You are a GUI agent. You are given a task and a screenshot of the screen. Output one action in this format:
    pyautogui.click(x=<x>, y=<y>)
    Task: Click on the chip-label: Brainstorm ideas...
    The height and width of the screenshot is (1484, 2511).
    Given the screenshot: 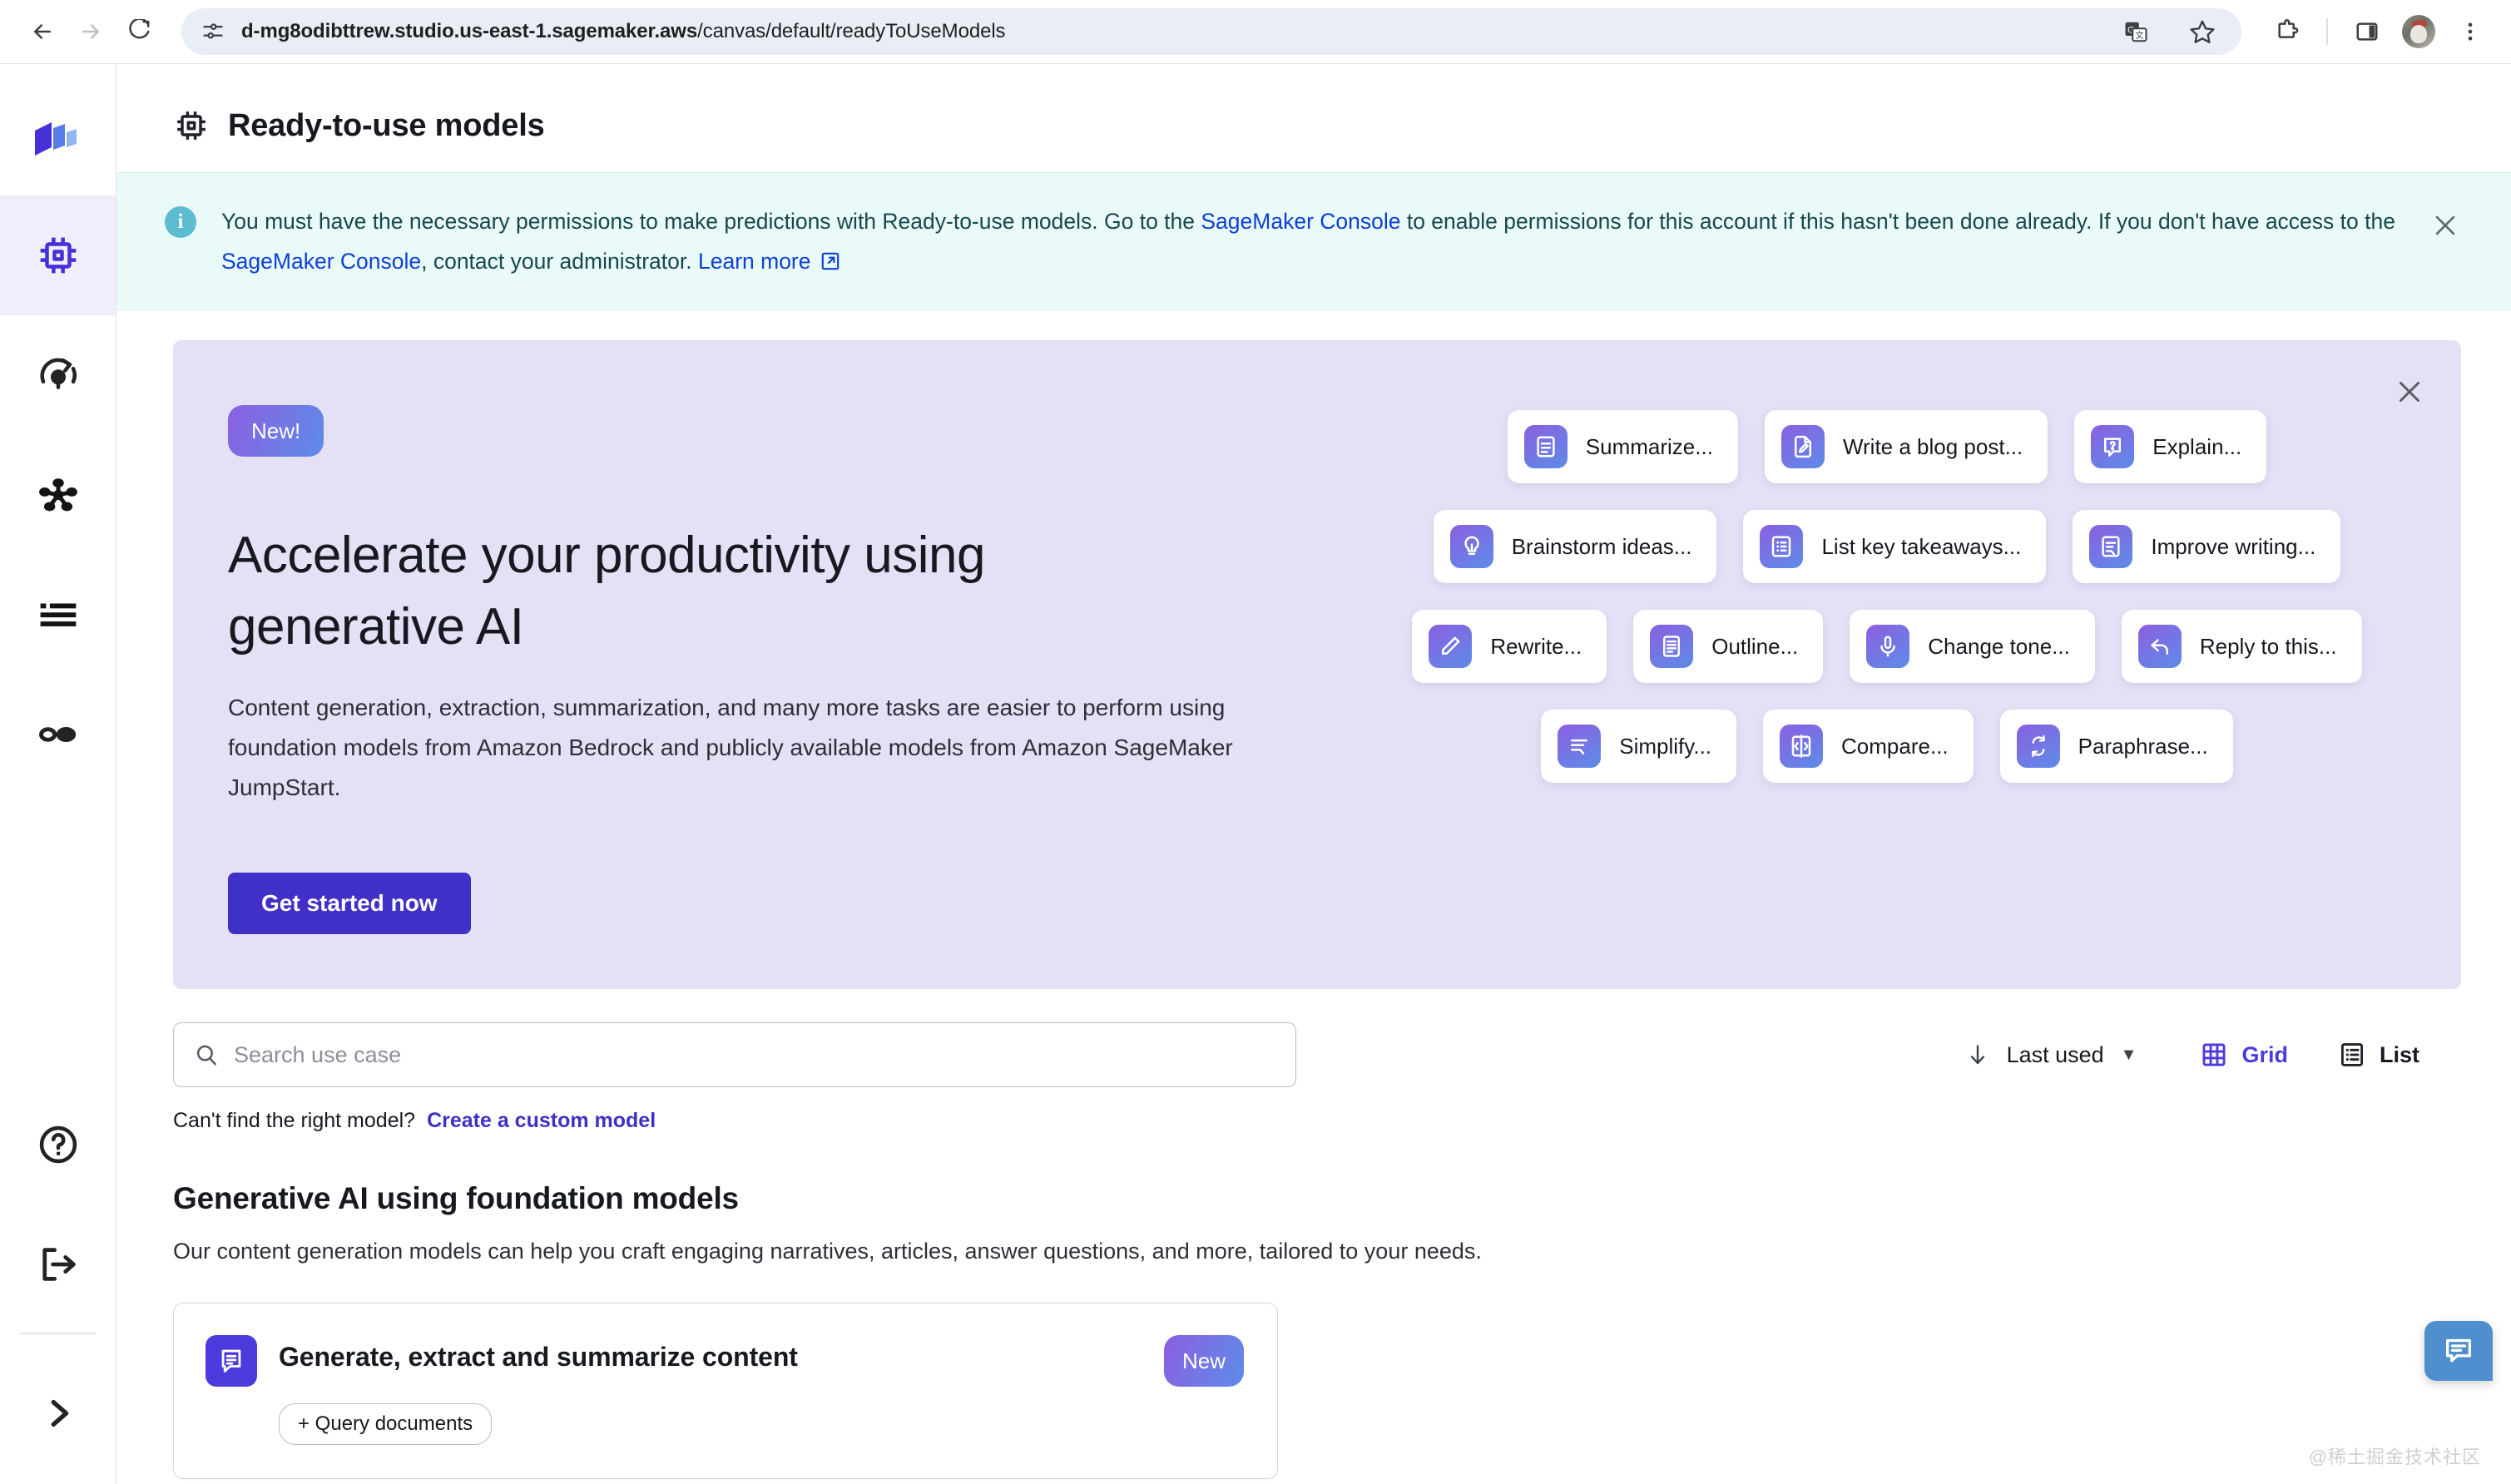 What is the action you would take?
    pyautogui.click(x=1601, y=546)
    